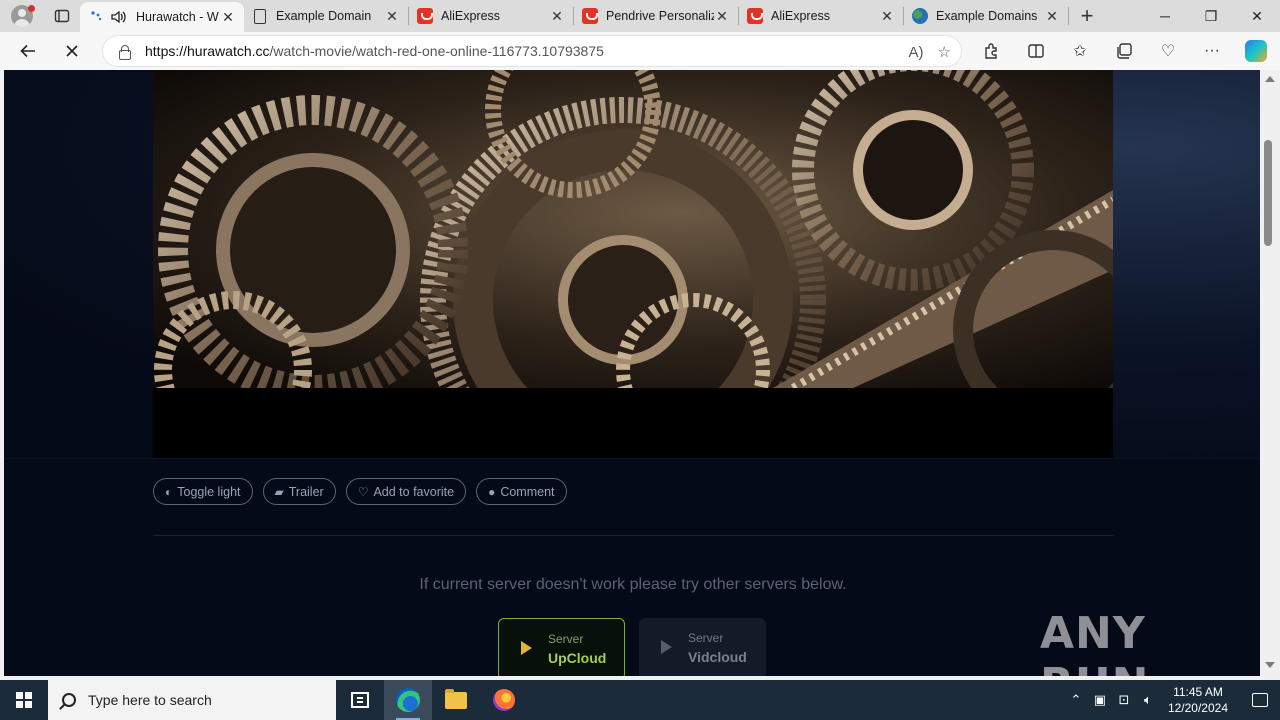  I want to click on close-window-button: ✕, so click(1257, 16).